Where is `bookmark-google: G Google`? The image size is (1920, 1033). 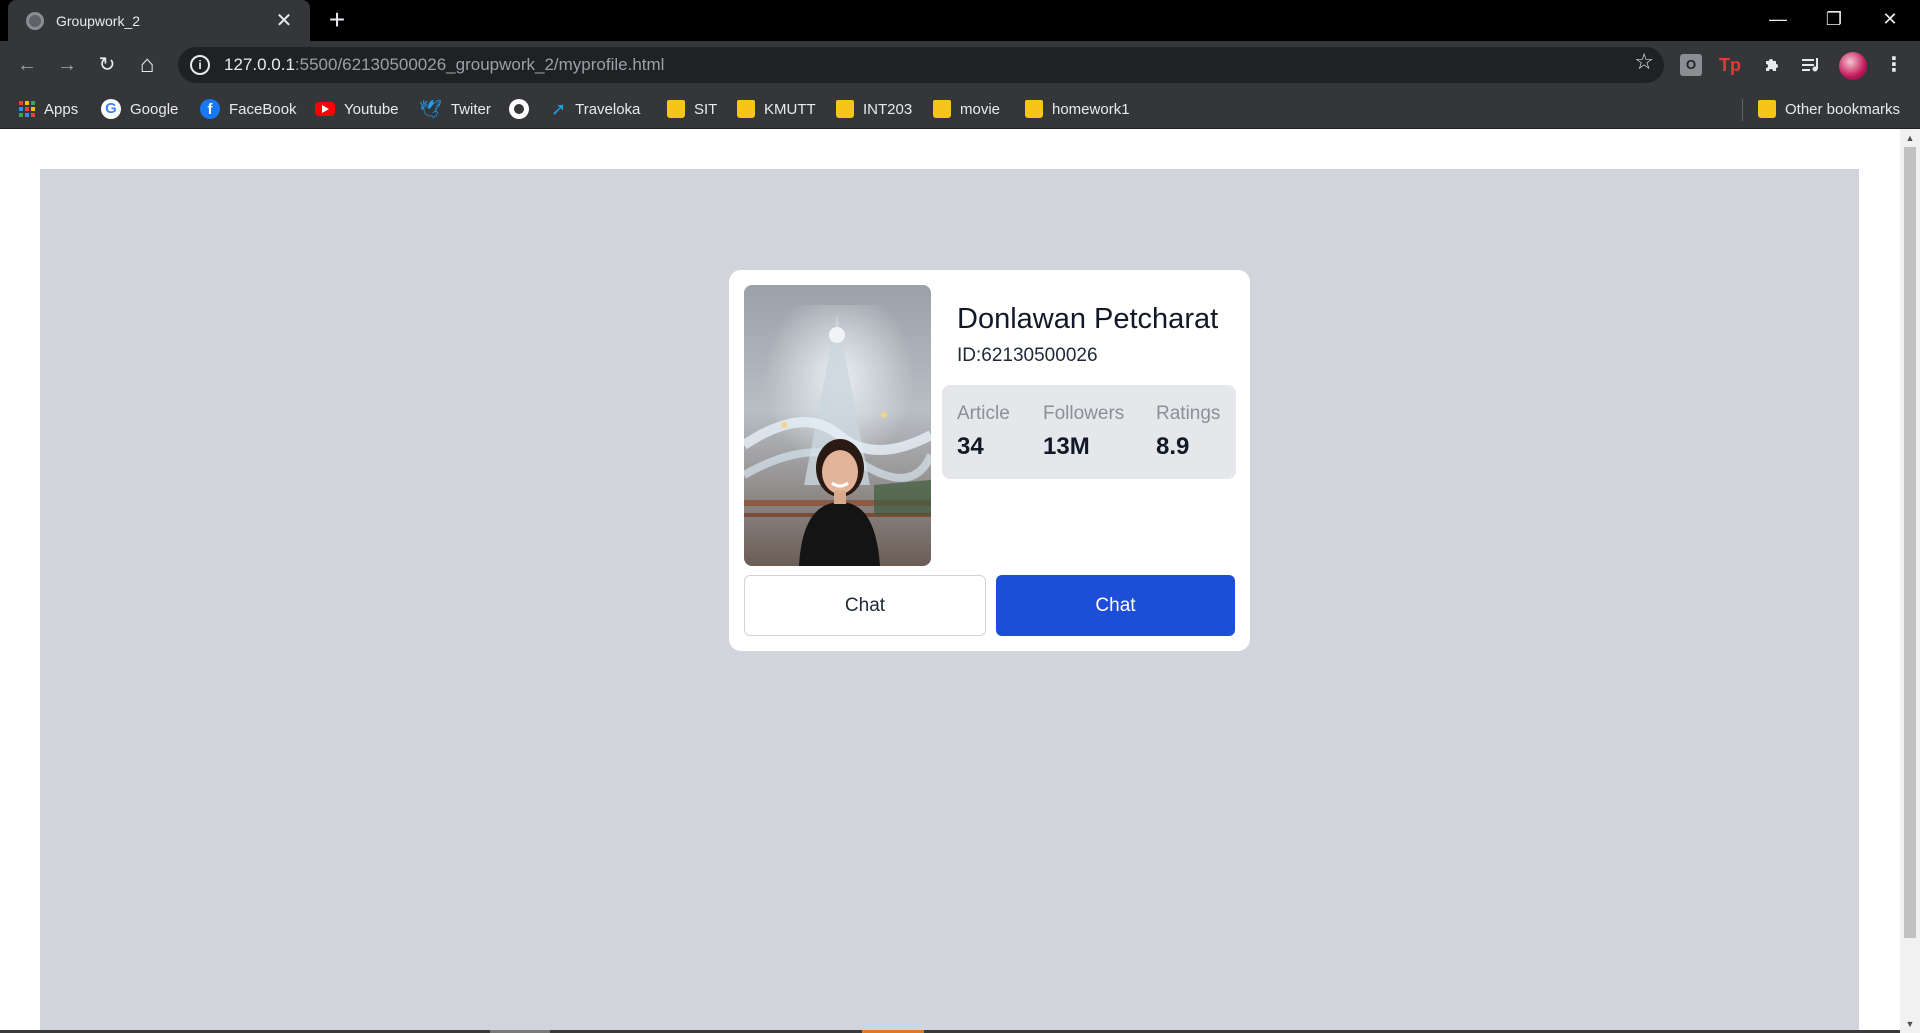
bookmark-google: G Google is located at coordinates (139, 109).